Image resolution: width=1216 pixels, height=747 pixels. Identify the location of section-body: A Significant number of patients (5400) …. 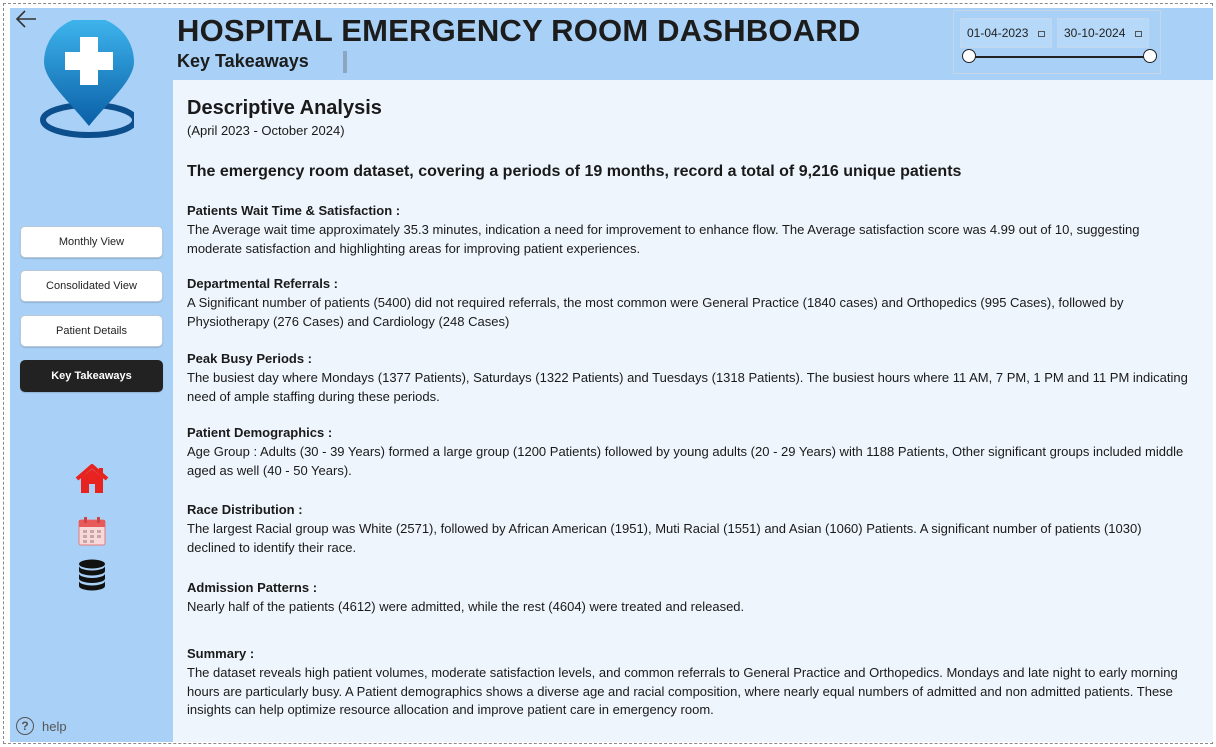
(655, 312).